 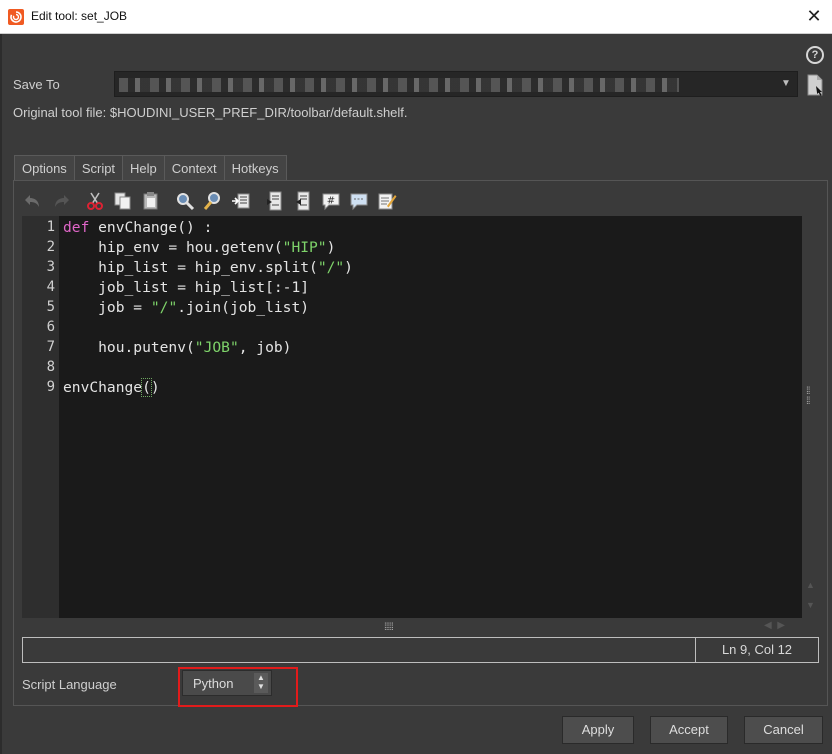 I want to click on paste-icon, so click(x=151, y=201).